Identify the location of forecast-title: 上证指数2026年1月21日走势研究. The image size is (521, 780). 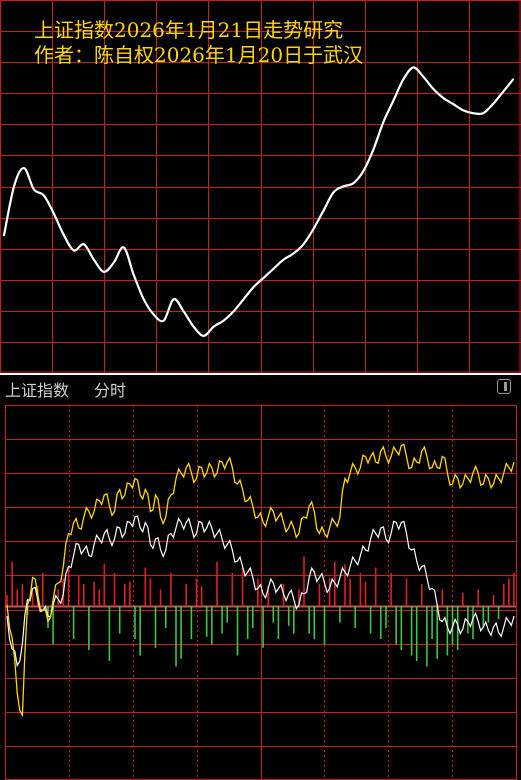
(188, 30).